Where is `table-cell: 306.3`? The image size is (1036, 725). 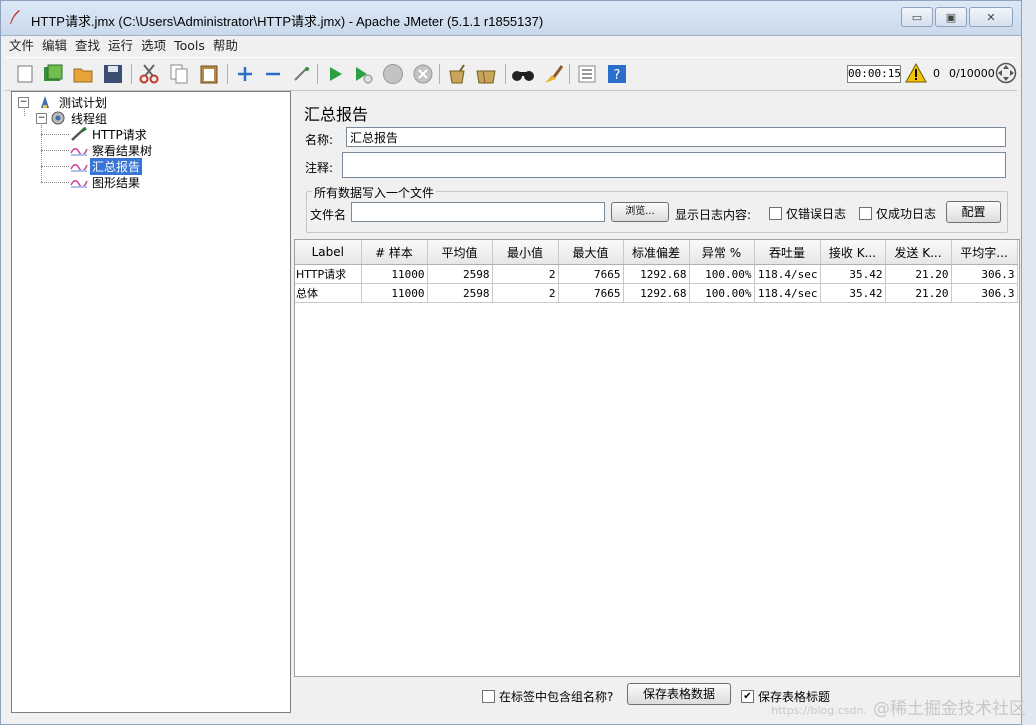
table-cell: 306.3 is located at coordinates (984, 293).